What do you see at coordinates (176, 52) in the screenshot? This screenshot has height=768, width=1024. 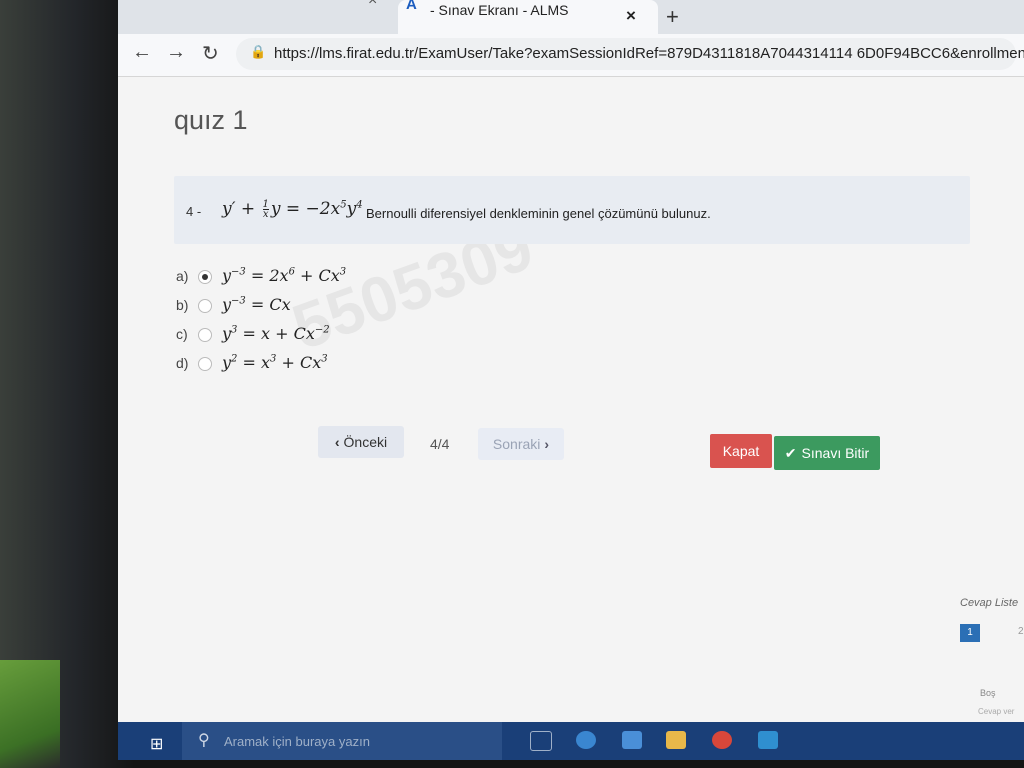 I see `forward-icon: →` at bounding box center [176, 52].